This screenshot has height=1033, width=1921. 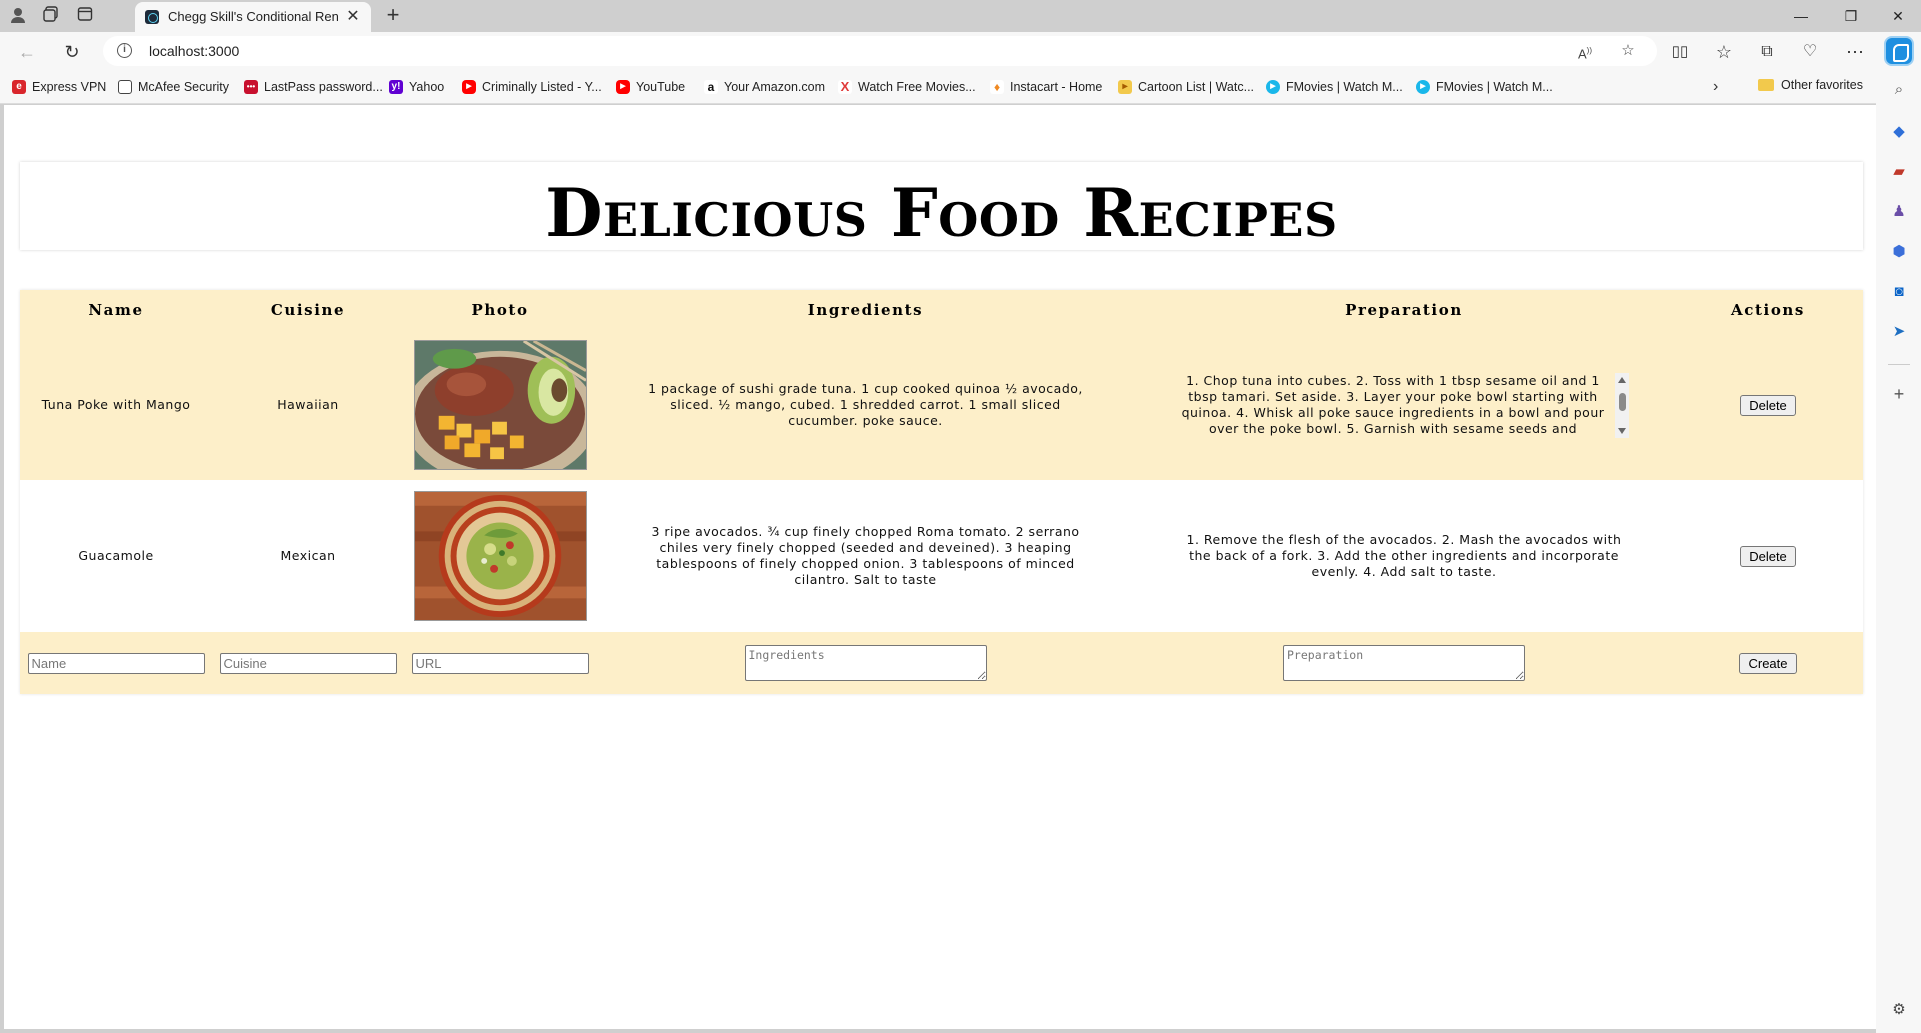 I want to click on recipe-name: Tuna Poke with Mango, so click(x=116, y=405).